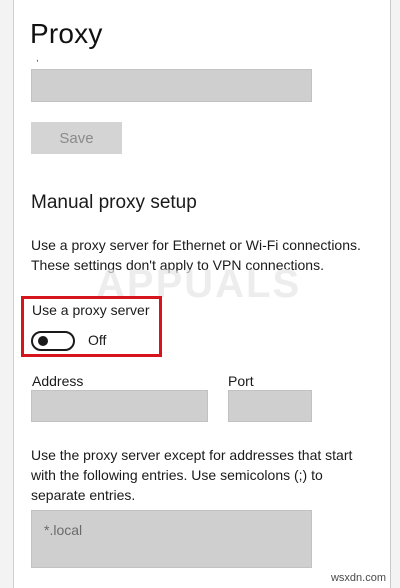 Image resolution: width=400 pixels, height=588 pixels. What do you see at coordinates (76, 138) in the screenshot?
I see `save-button: Save` at bounding box center [76, 138].